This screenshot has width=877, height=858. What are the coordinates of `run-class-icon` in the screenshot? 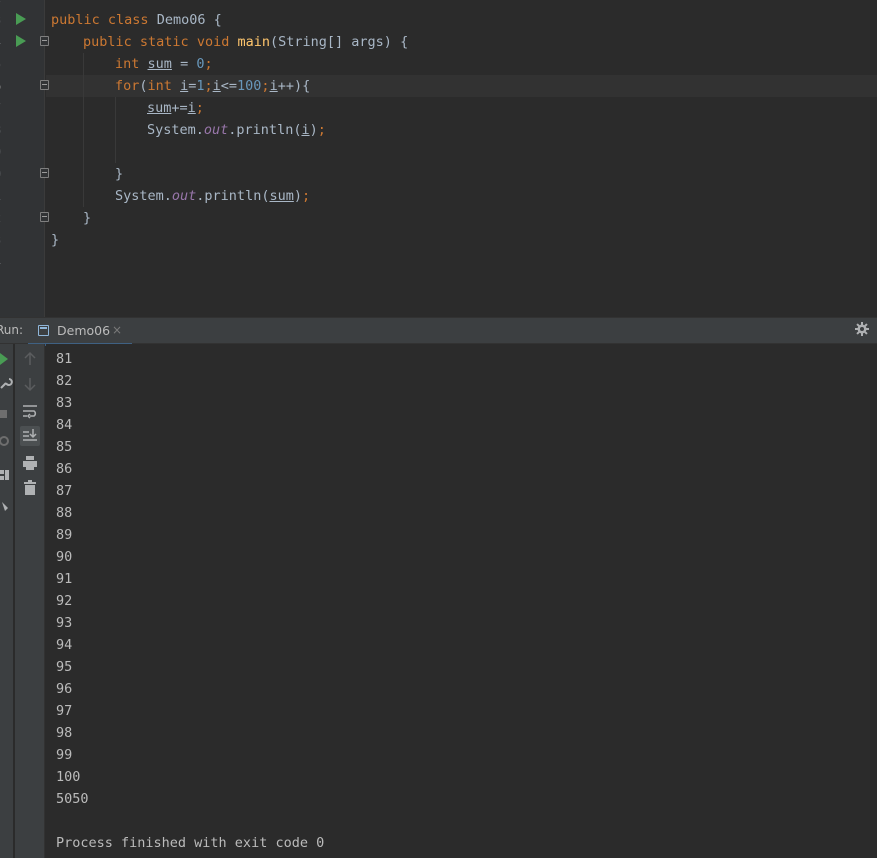 It's located at (21, 19).